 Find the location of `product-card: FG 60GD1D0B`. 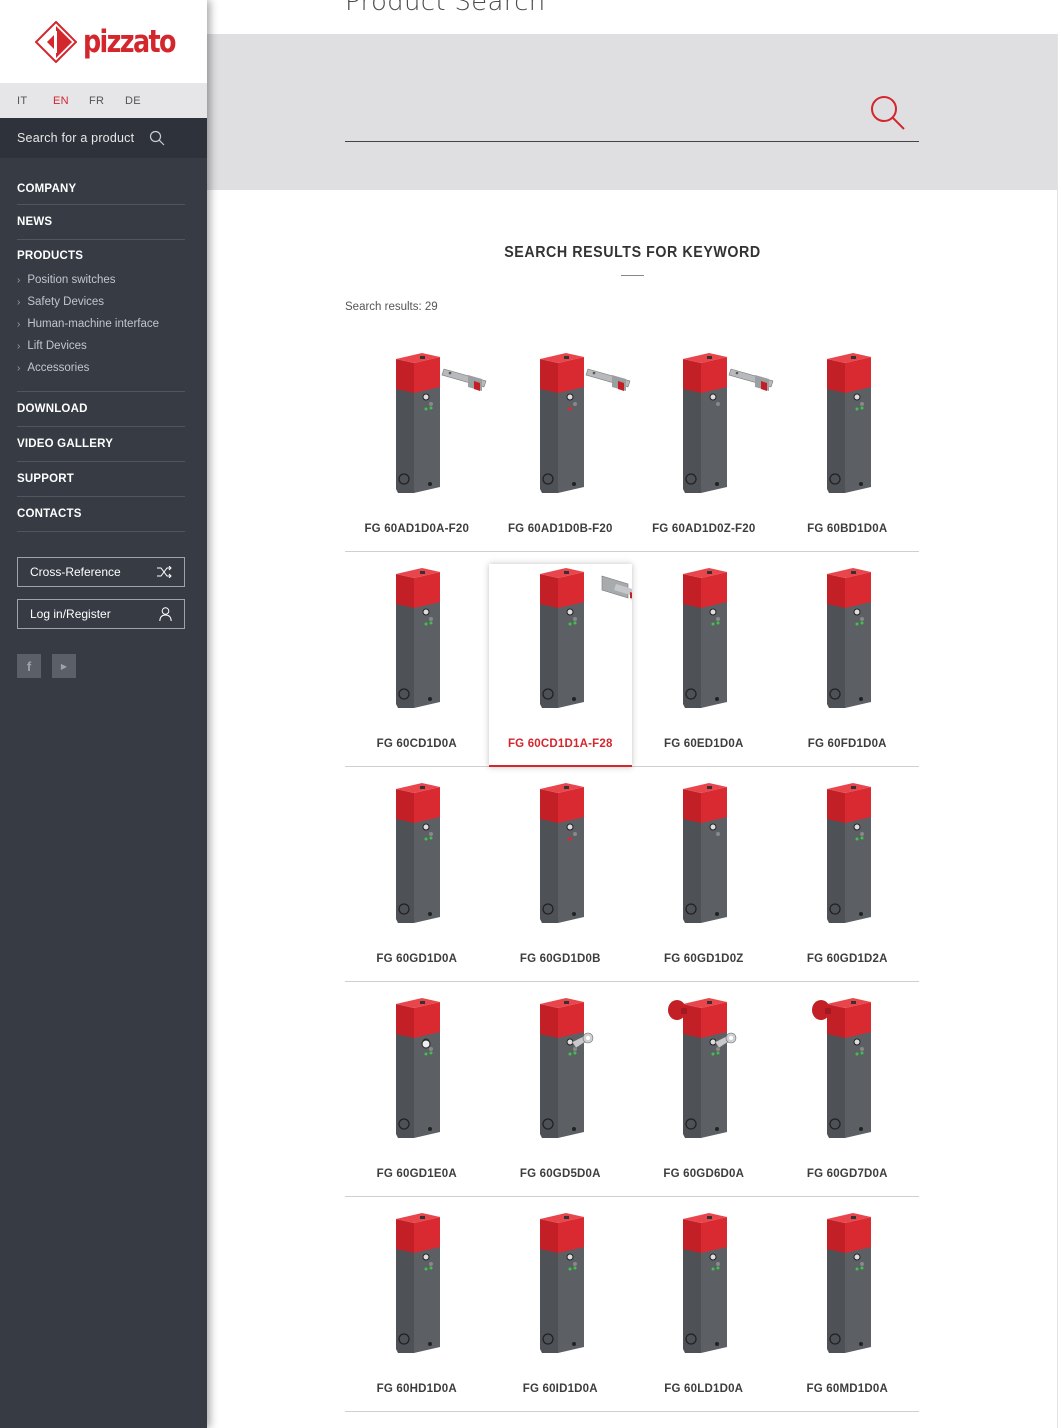

product-card: FG 60GD1D0B is located at coordinates (561, 874).